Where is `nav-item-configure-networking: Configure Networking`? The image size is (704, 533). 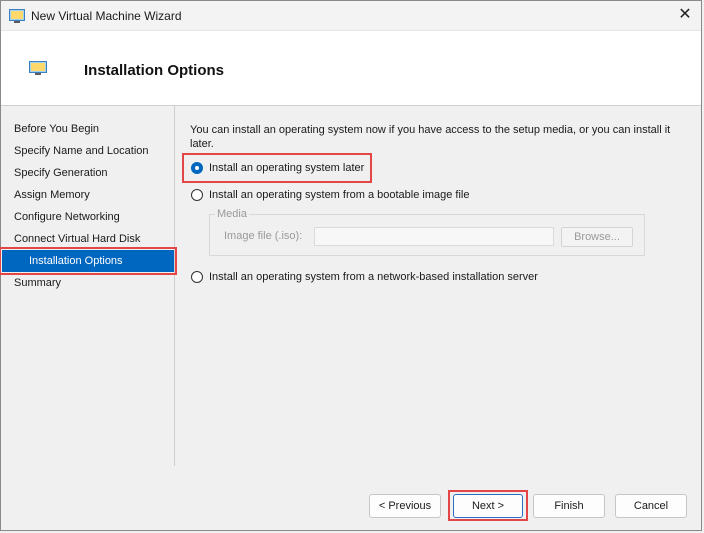 nav-item-configure-networking: Configure Networking is located at coordinates (88, 217).